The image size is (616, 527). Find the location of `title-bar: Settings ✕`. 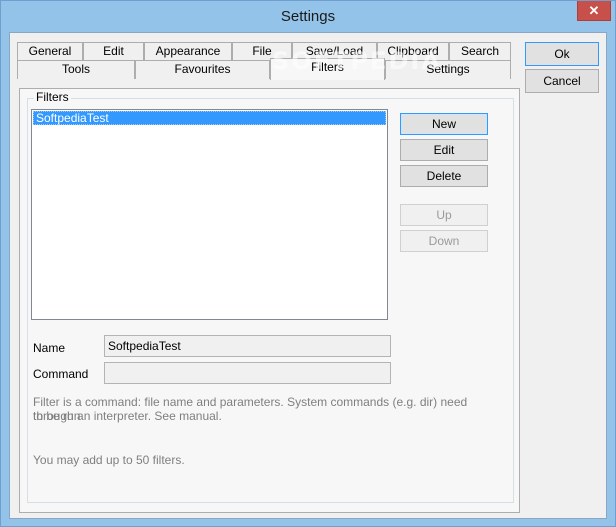

title-bar: Settings ✕ is located at coordinates (308, 16).